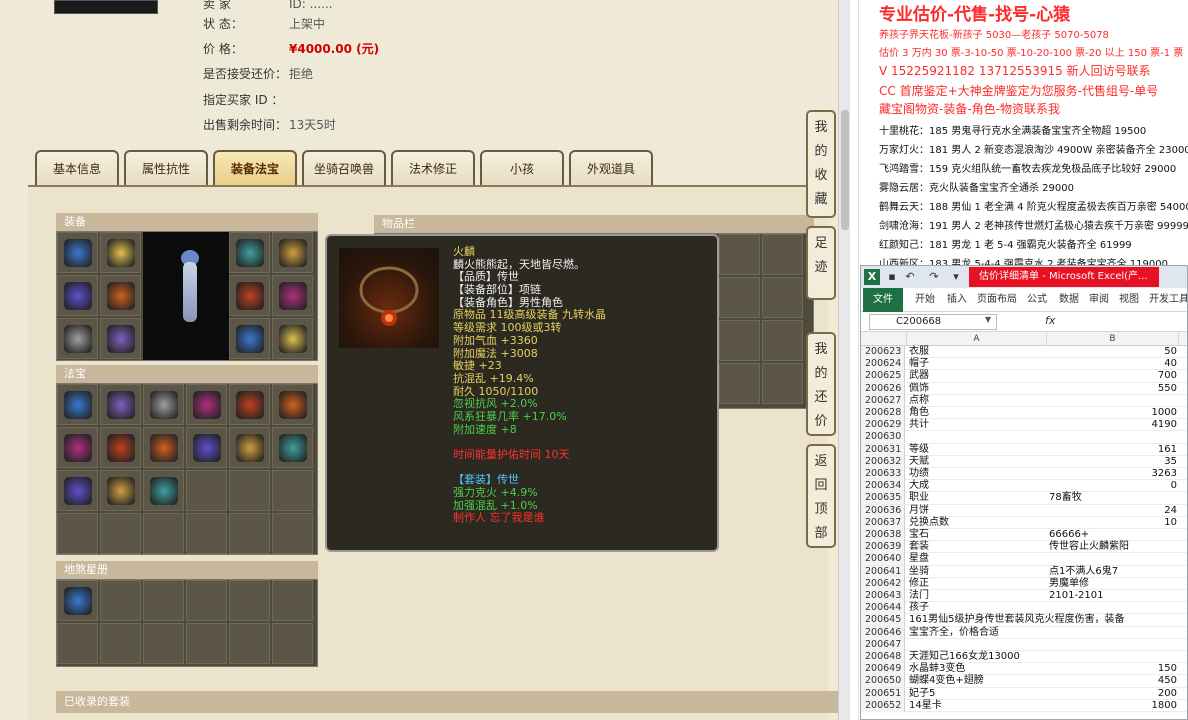 This screenshot has height=720, width=1188. Describe the element at coordinates (956, 277) in the screenshot. I see `customize-icon: ▾` at that location.